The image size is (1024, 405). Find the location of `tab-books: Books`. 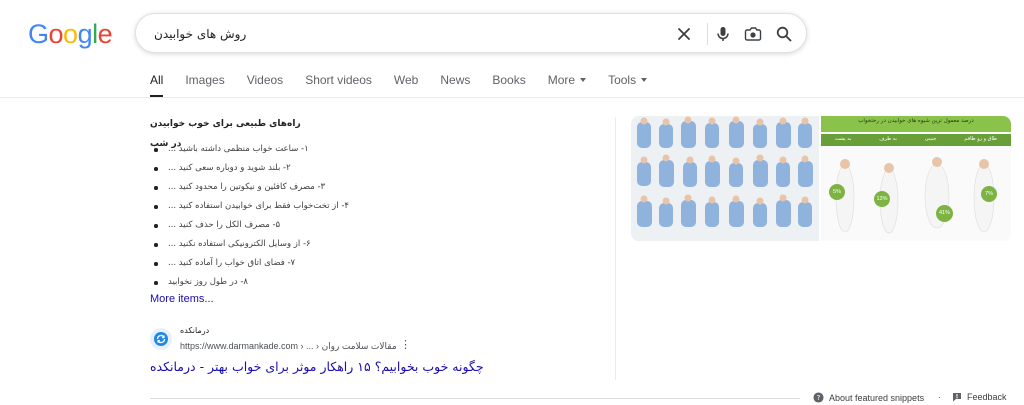

tab-books: Books is located at coordinates (508, 85).